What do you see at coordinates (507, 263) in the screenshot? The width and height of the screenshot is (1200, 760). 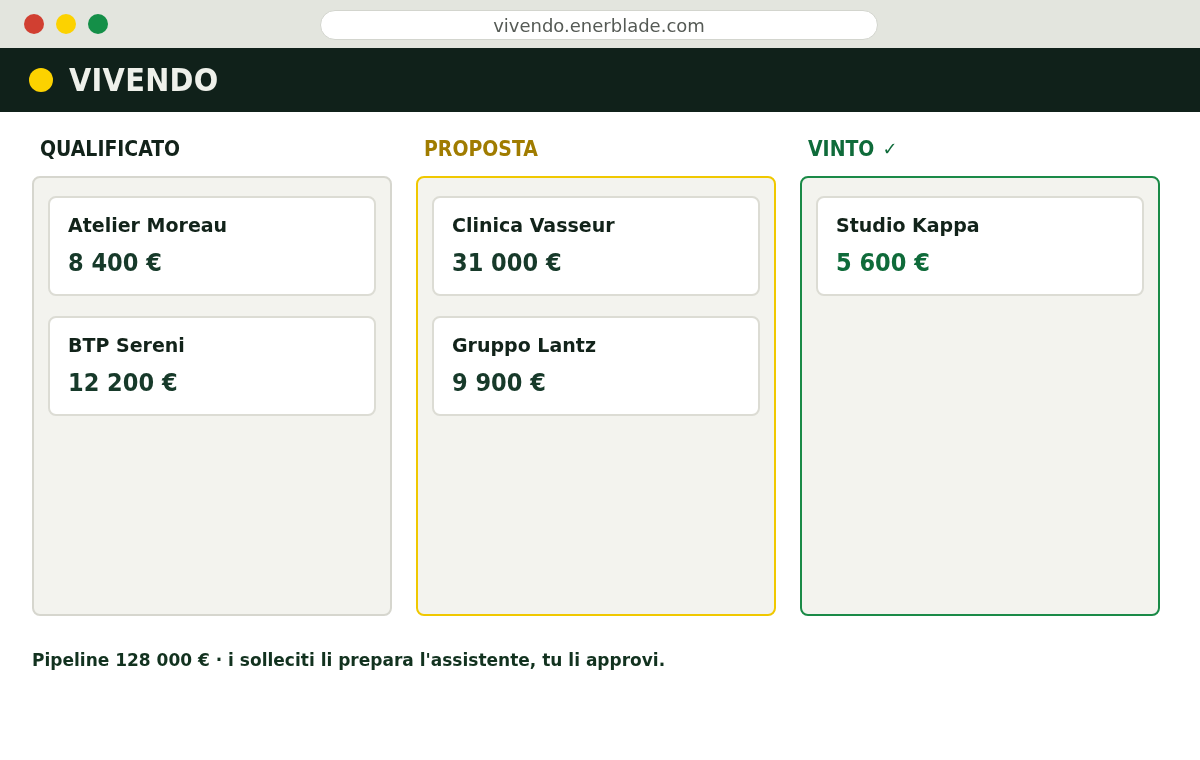 I see `deal-amount: 31 000 €` at bounding box center [507, 263].